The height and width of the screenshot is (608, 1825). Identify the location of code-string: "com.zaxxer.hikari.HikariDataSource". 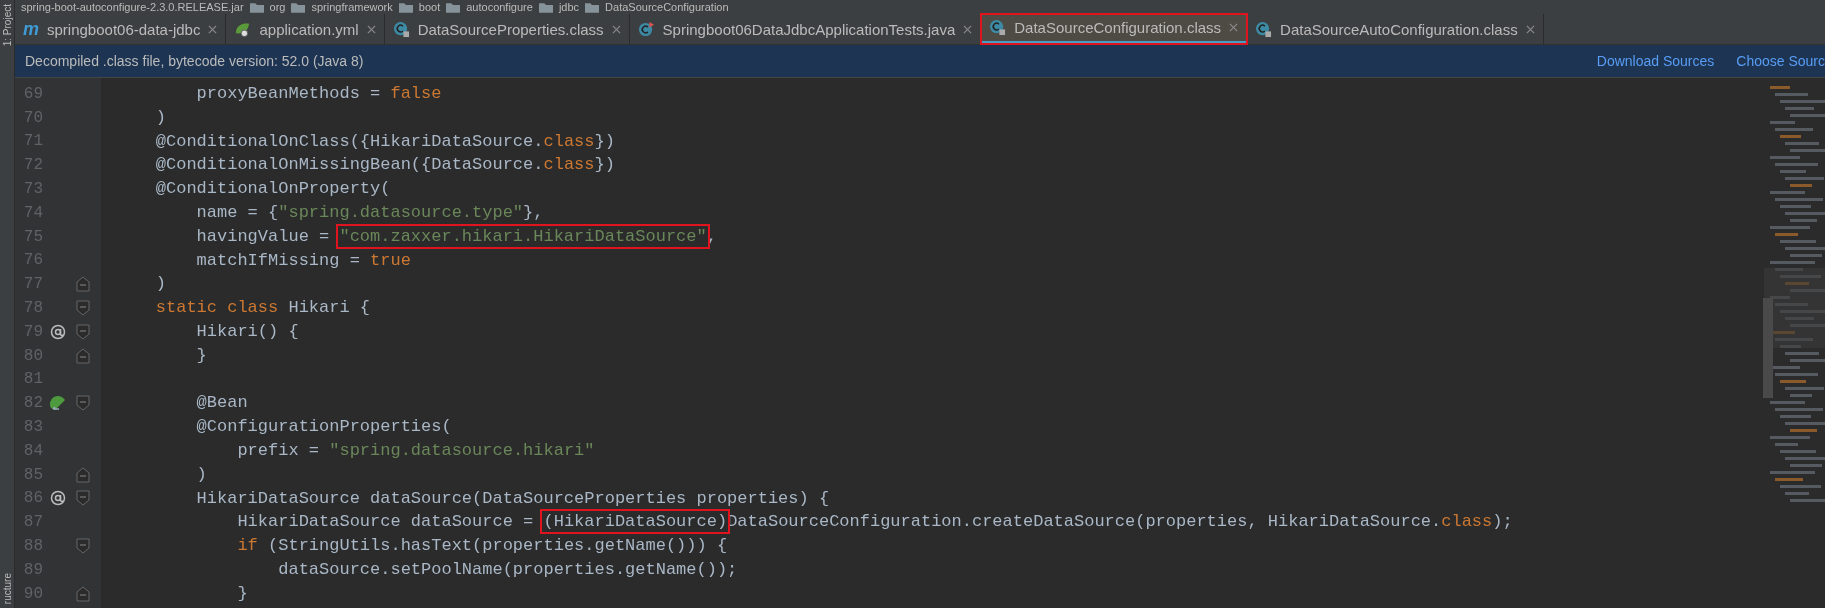
(523, 236).